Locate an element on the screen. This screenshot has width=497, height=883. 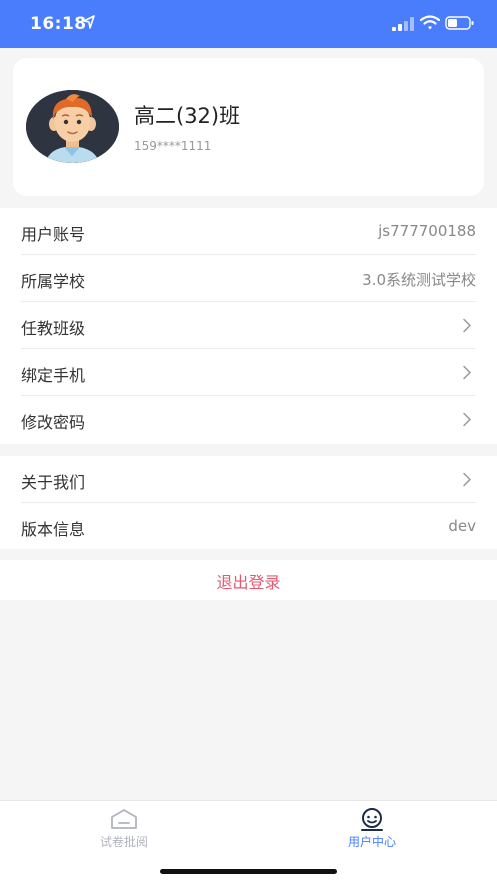
row-teaching-class: 任教班级 is located at coordinates (248, 325).